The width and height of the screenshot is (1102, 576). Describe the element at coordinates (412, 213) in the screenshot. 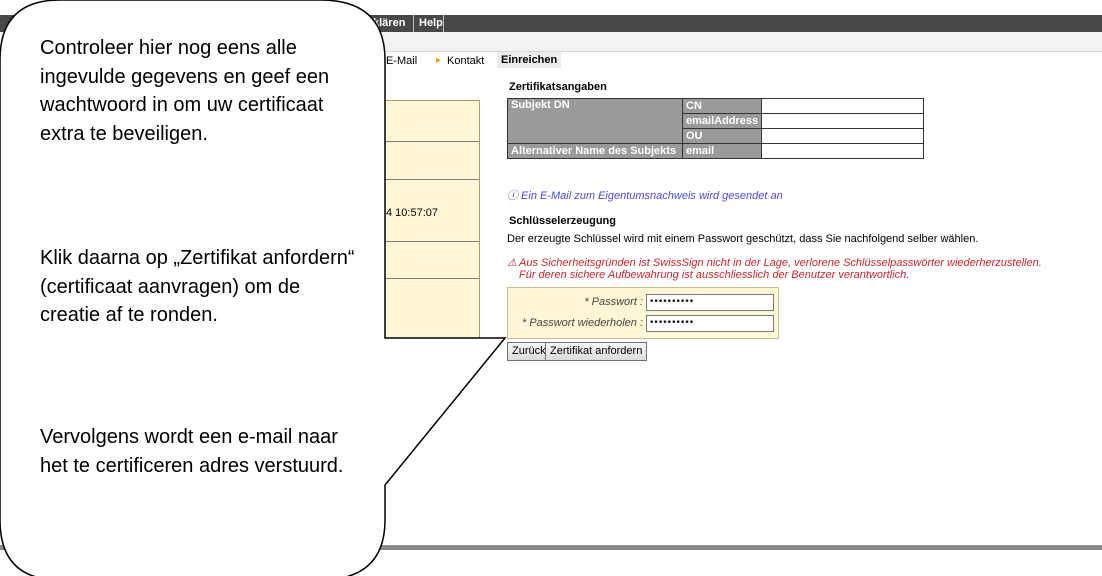

I see `timestamp-value: 4 10:57:07` at that location.